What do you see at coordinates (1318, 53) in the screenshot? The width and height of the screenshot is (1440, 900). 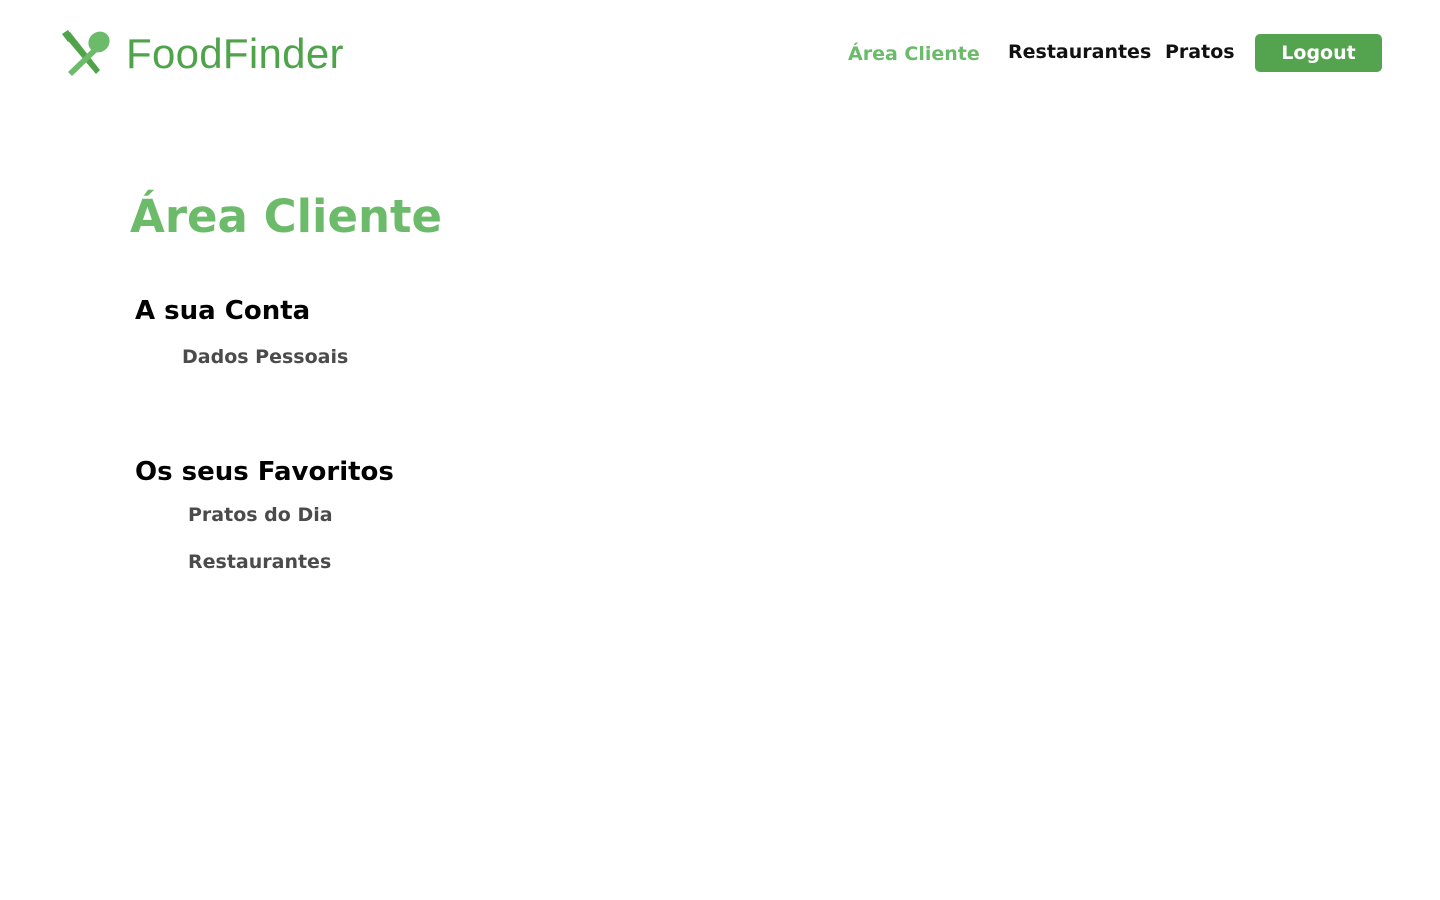 I see `logout-button: Logout` at bounding box center [1318, 53].